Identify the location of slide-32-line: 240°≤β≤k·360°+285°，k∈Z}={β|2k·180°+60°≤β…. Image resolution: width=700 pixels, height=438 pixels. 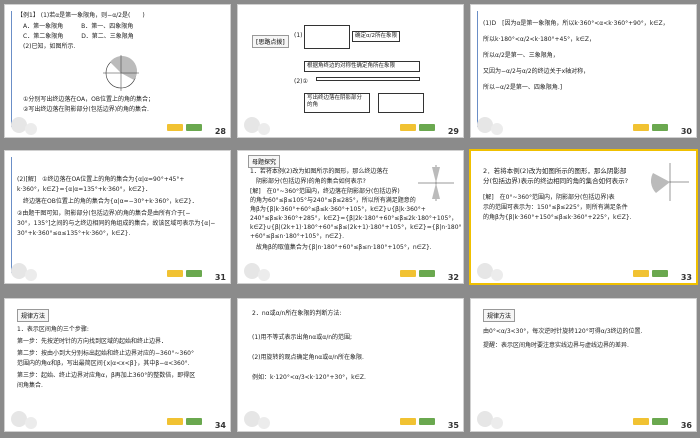
(354, 218).